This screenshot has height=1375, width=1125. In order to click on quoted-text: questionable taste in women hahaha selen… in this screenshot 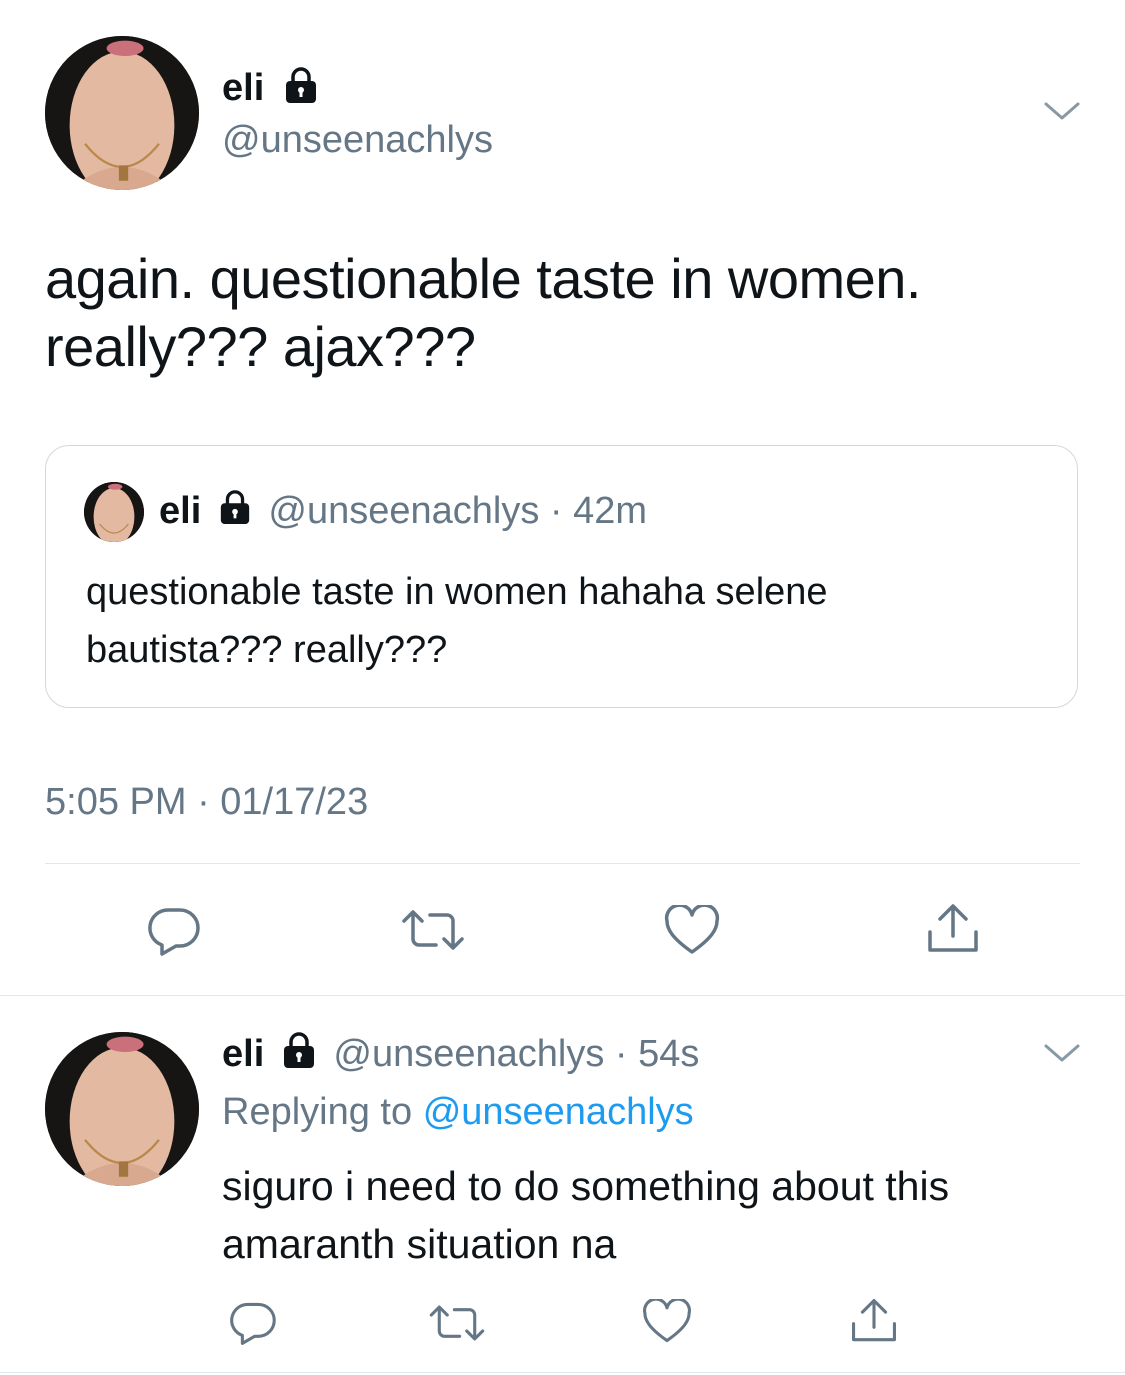, I will do `click(457, 621)`.